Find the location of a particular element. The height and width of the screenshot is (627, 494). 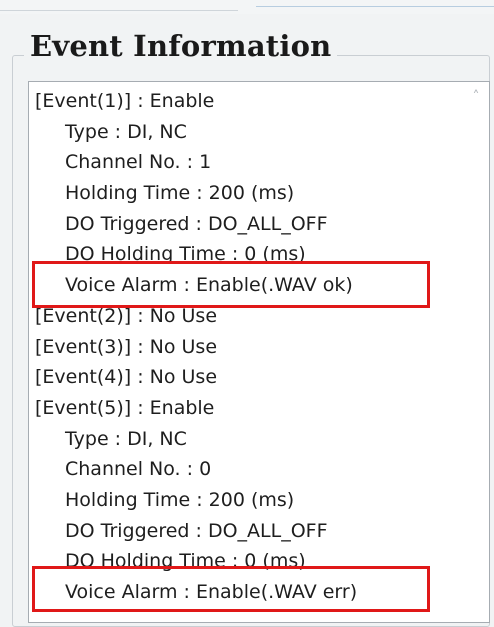

event-1-detail: Channel No. : 1 is located at coordinates (247, 162).